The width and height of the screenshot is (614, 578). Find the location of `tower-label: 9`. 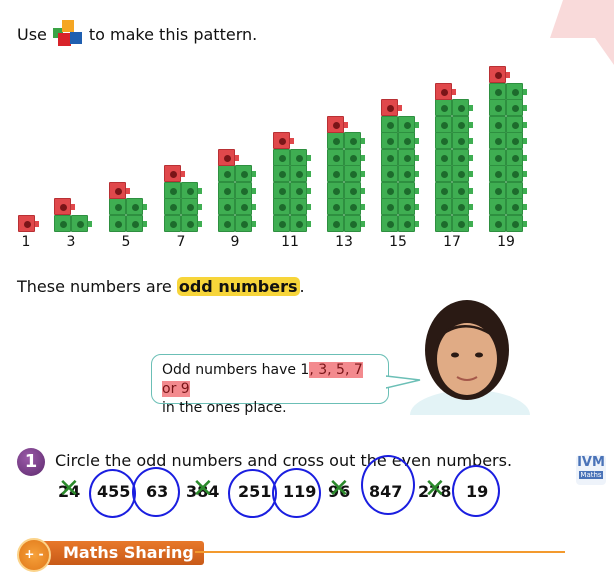

tower-label: 9 is located at coordinates (235, 242).